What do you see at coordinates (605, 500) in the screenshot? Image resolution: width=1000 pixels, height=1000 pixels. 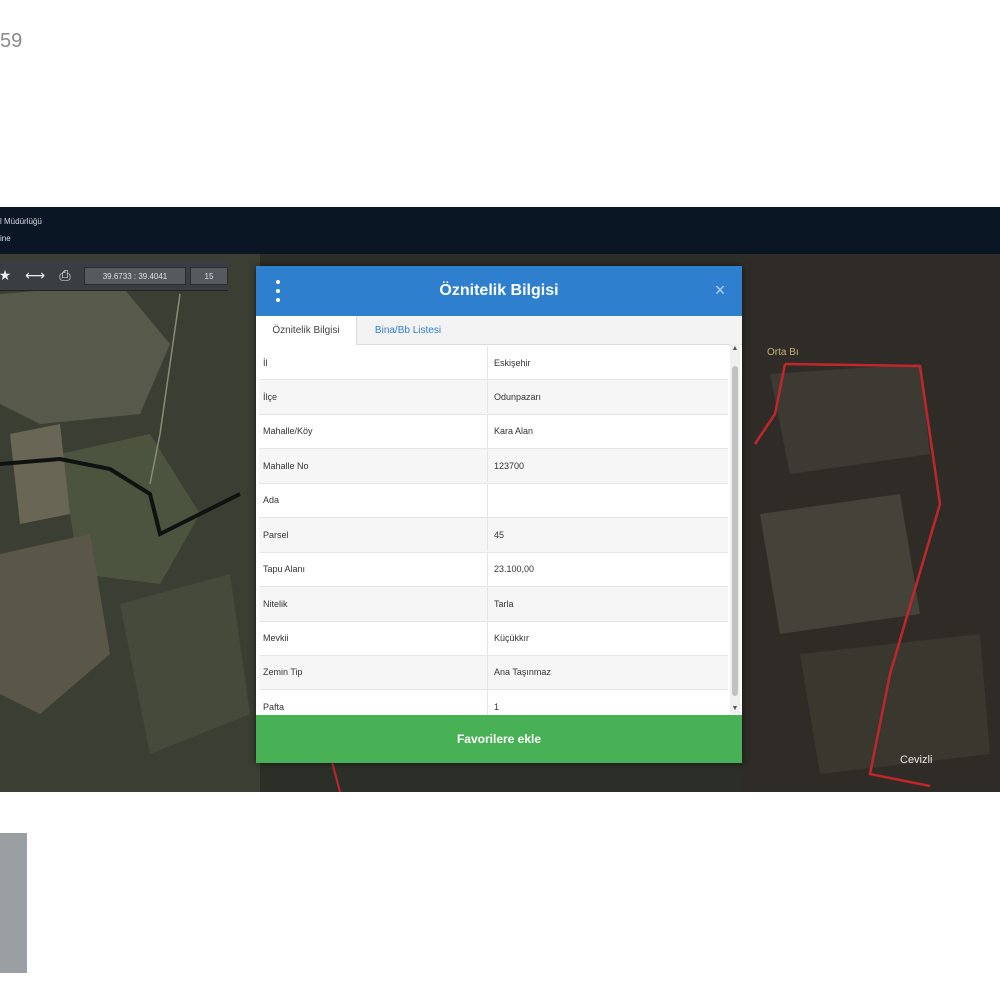 I see `row-value` at bounding box center [605, 500].